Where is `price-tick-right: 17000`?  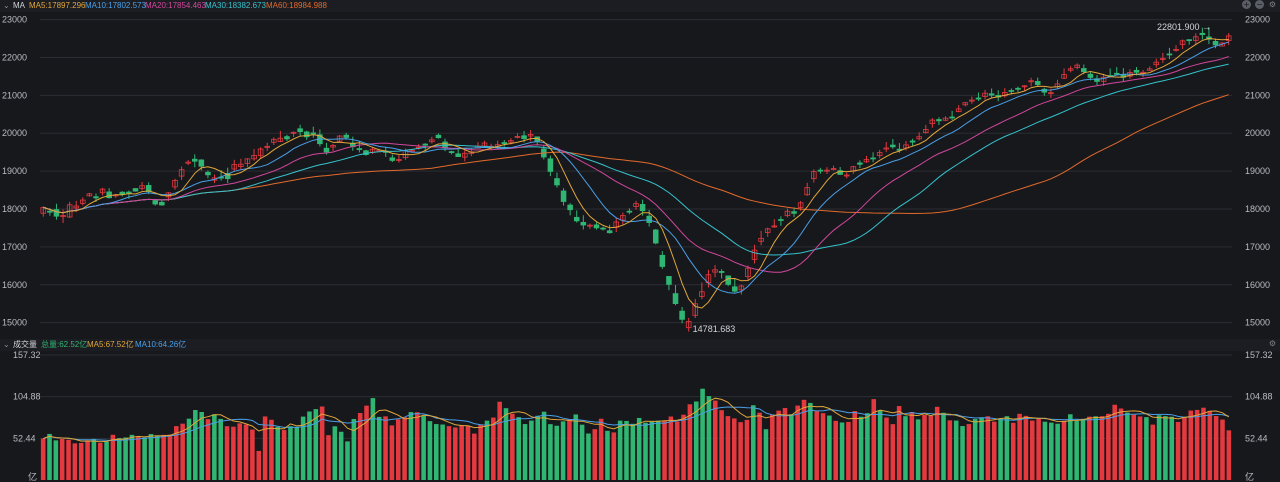 price-tick-right: 17000 is located at coordinates (1257, 247).